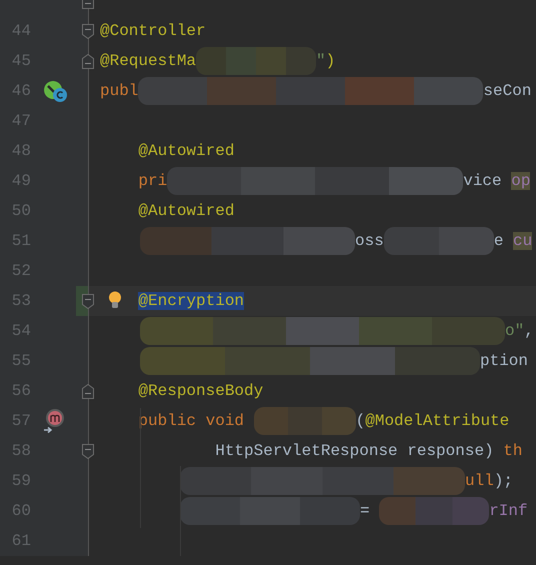  I want to click on code-token: publ, so click(119, 91).